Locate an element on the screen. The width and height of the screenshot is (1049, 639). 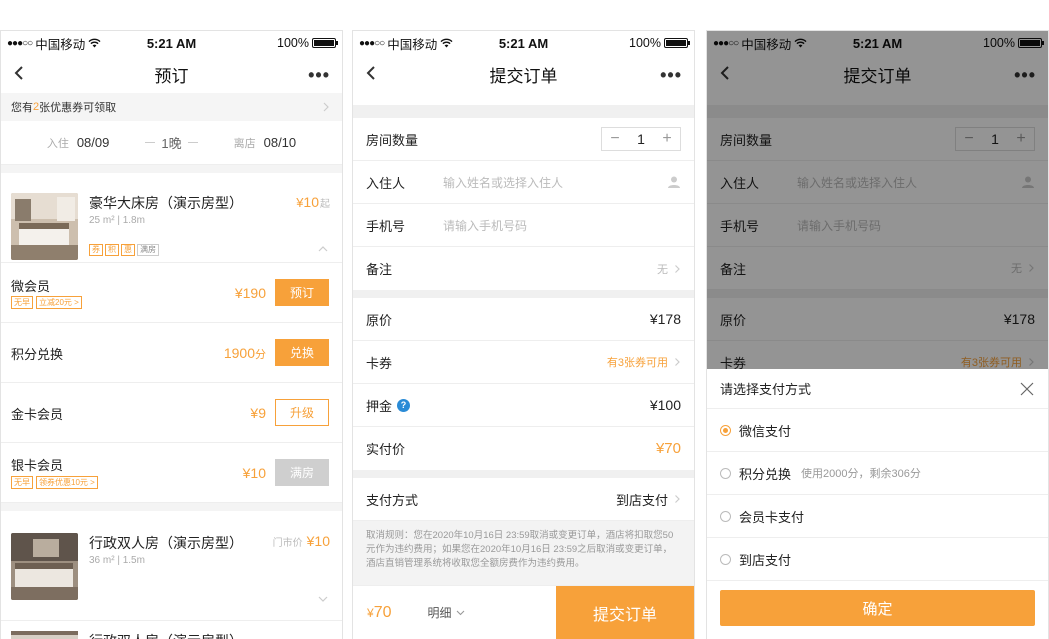
plan-tags: 无早 领券优惠10元 > is located at coordinates (54, 482).